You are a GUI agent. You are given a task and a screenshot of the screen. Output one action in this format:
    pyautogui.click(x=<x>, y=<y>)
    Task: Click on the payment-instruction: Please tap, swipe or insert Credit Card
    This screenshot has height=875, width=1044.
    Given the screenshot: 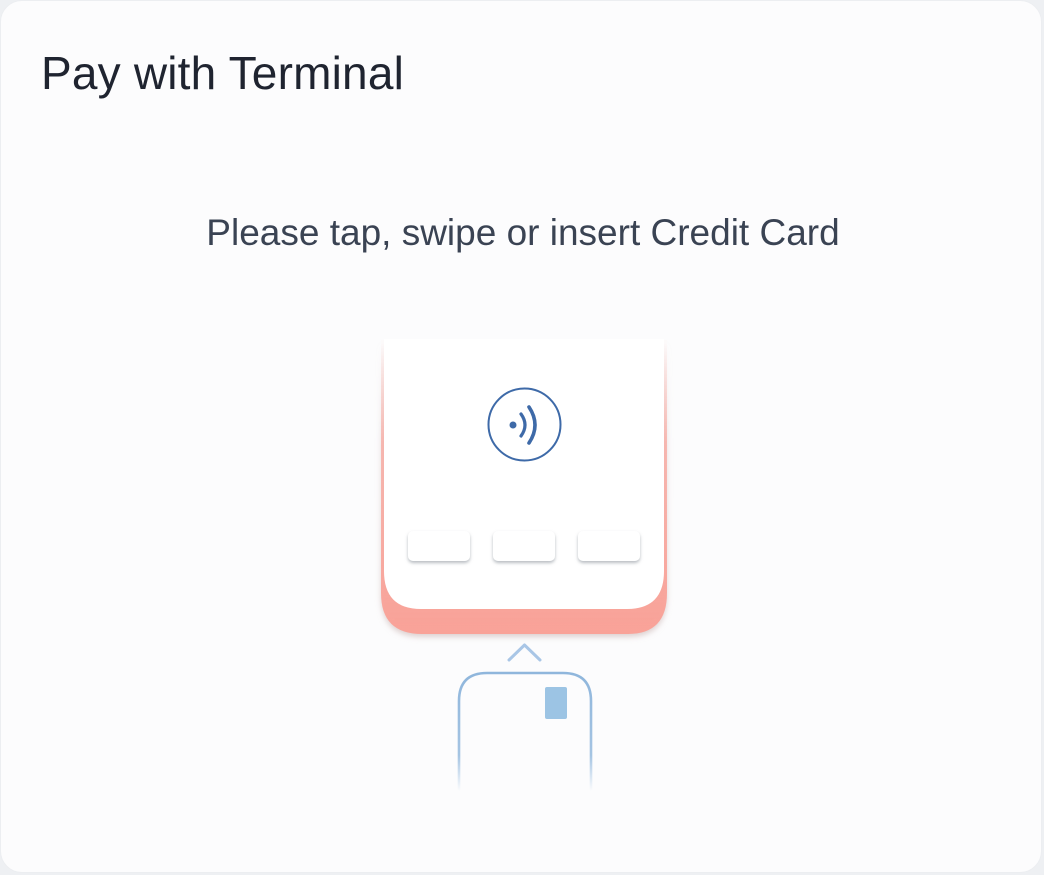 What is the action you would take?
    pyautogui.click(x=523, y=232)
    